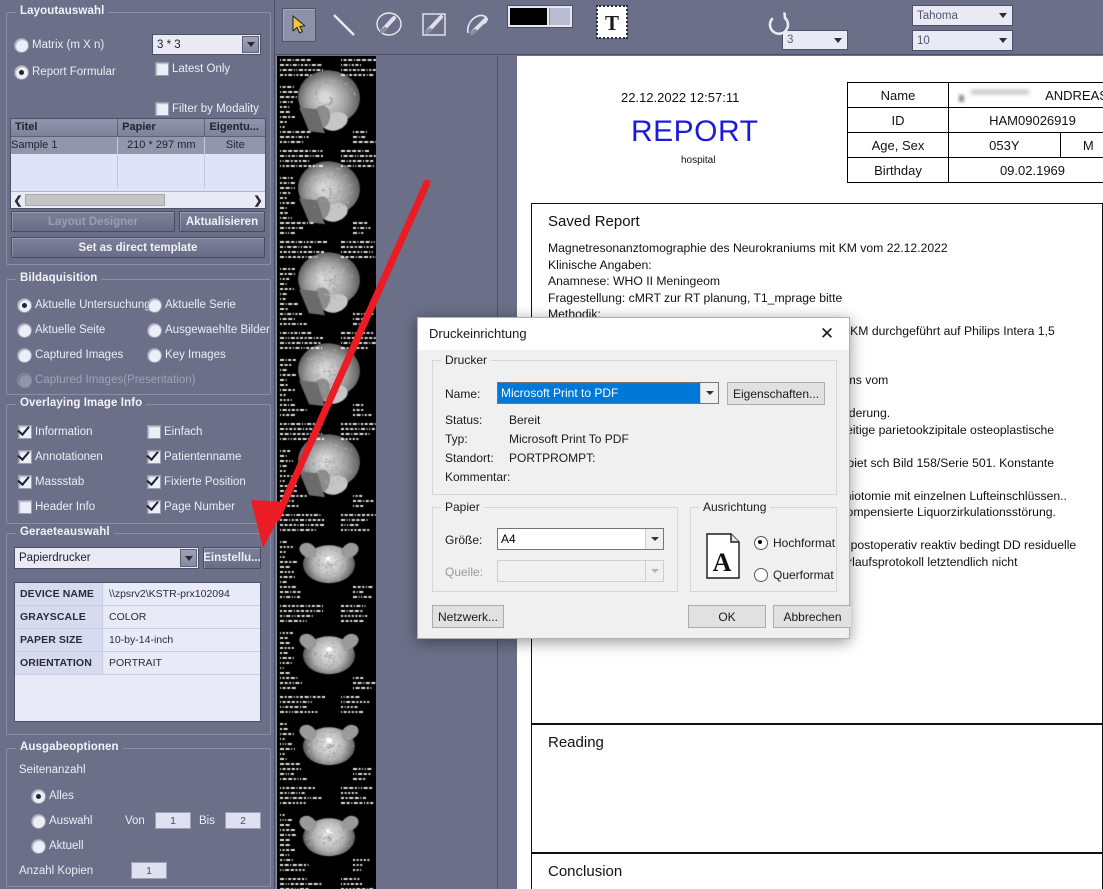 This screenshot has width=1103, height=889. Describe the element at coordinates (194, 457) in the screenshot. I see `checkbox-patientenname: Patientenname` at that location.